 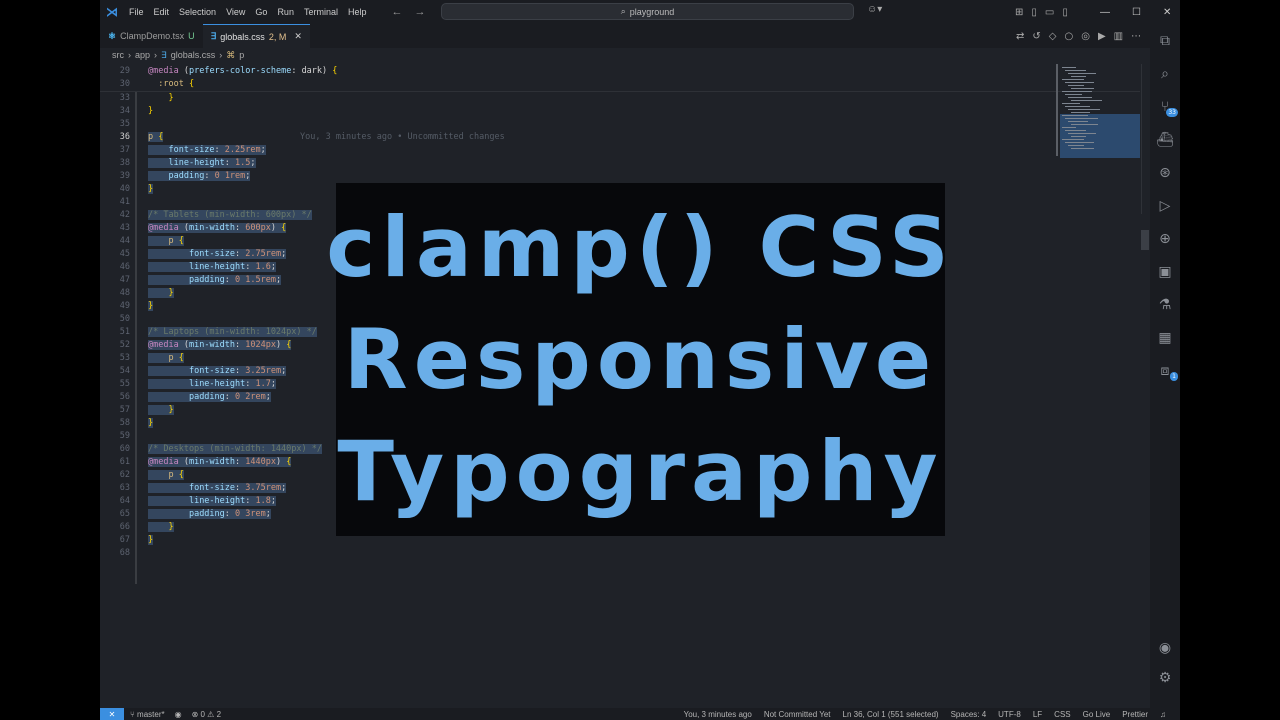 I want to click on git-blame-hint: You, 3 minutes ago • Uncommitted changes, so click(x=402, y=137).